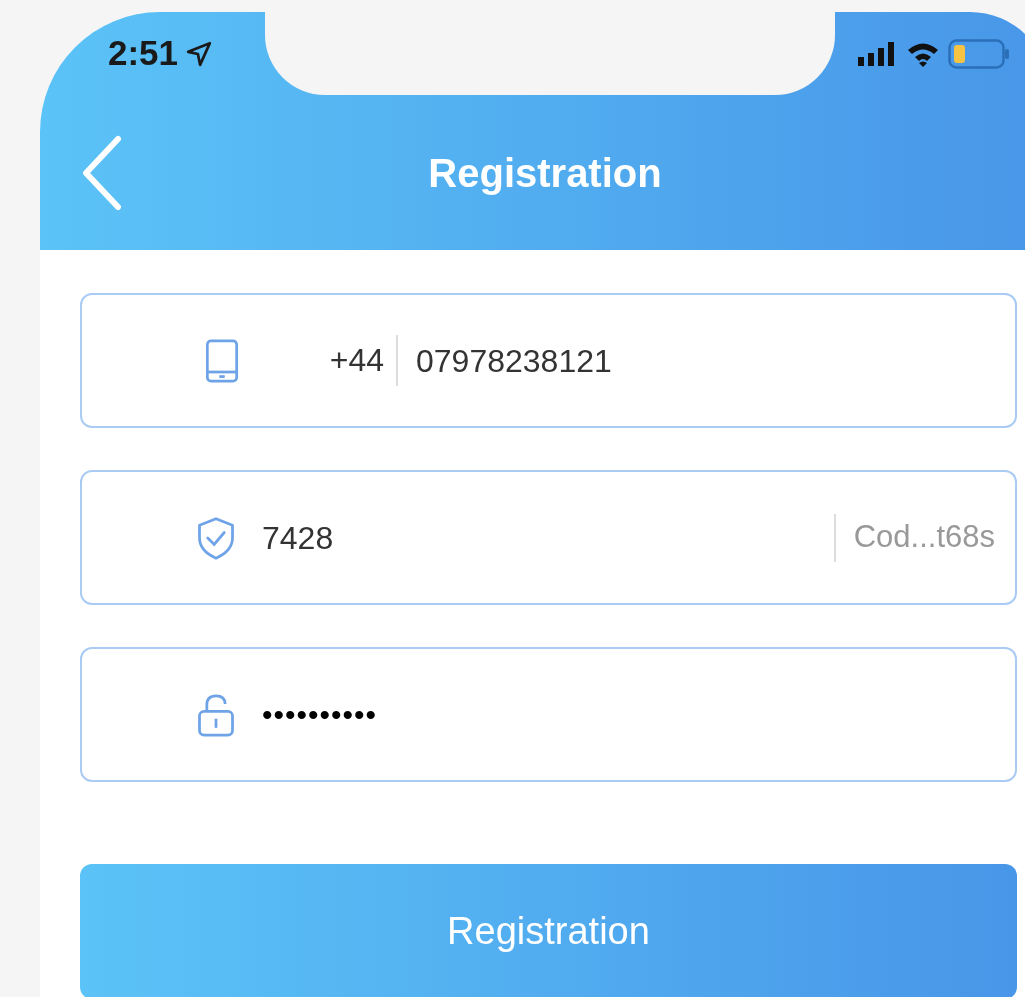 This screenshot has height=997, width=1025. Describe the element at coordinates (548, 714) in the screenshot. I see `password-field: ••••••••••` at that location.